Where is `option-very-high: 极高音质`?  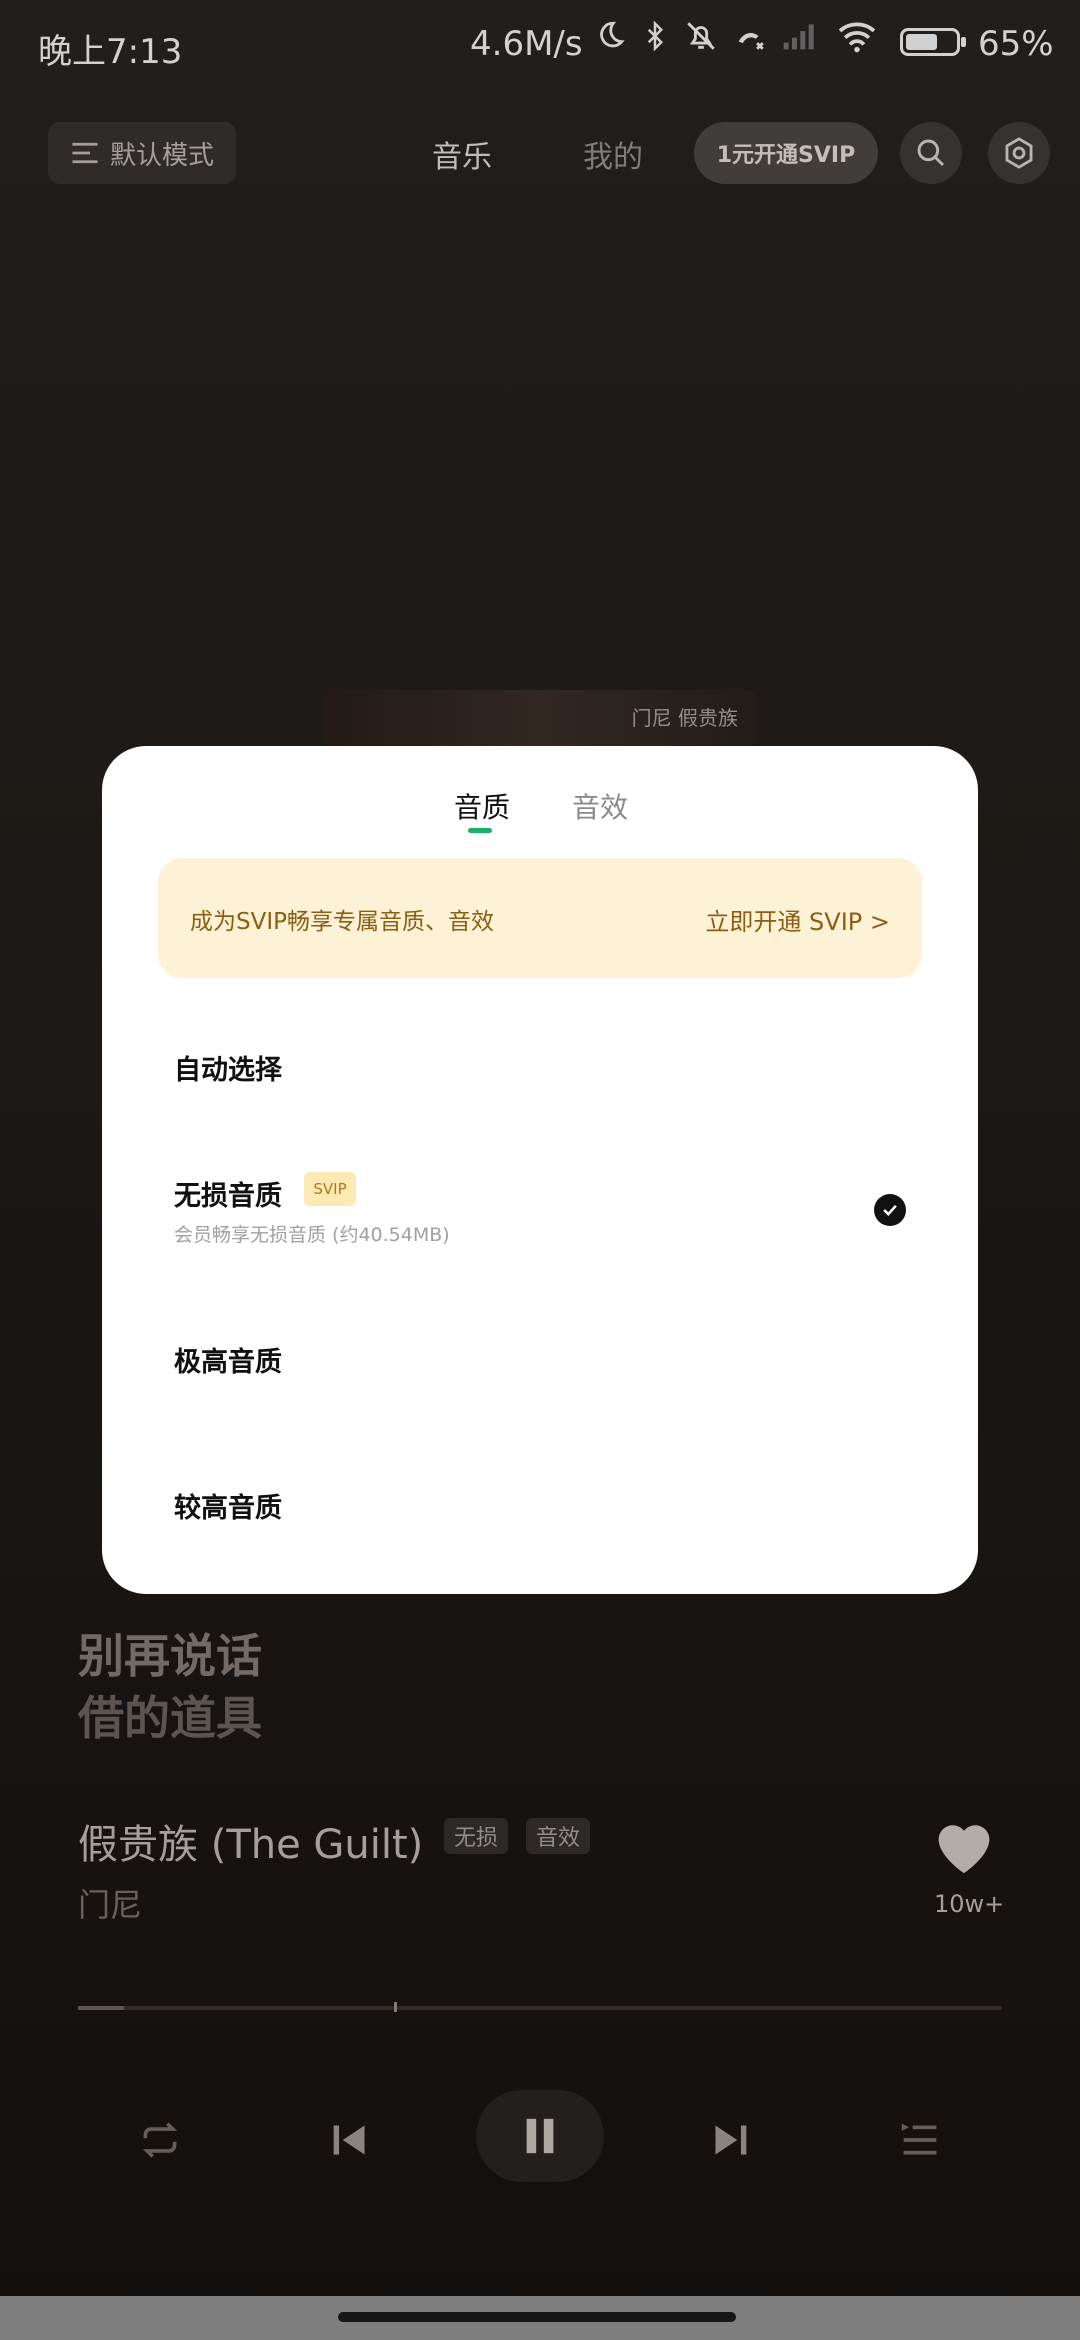 option-very-high: 极高音质 is located at coordinates (228, 1359).